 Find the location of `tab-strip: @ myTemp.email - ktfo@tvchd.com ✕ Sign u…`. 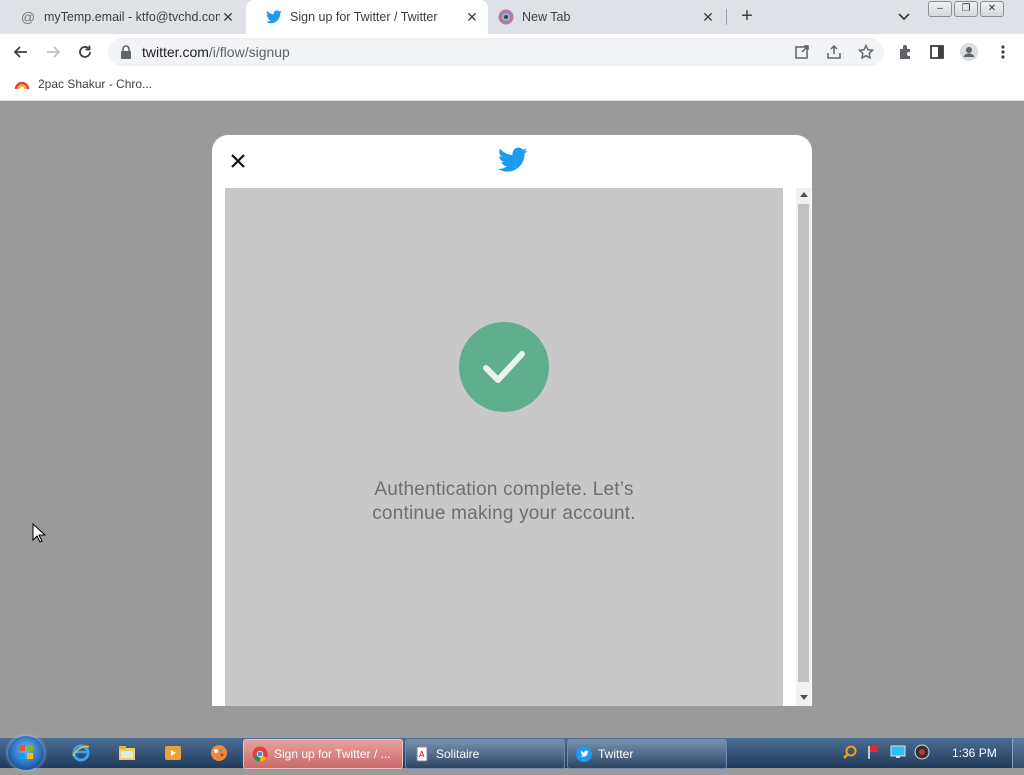

tab-strip: @ myTemp.email - ktfo@tvchd.com ✕ Sign u… is located at coordinates (512, 17).